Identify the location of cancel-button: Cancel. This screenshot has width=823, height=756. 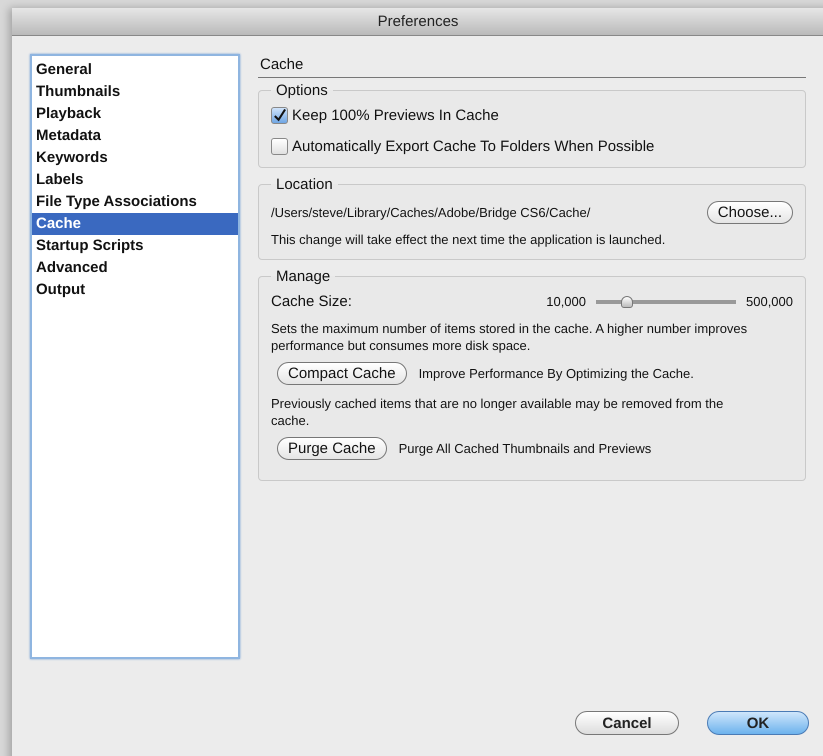
(627, 723).